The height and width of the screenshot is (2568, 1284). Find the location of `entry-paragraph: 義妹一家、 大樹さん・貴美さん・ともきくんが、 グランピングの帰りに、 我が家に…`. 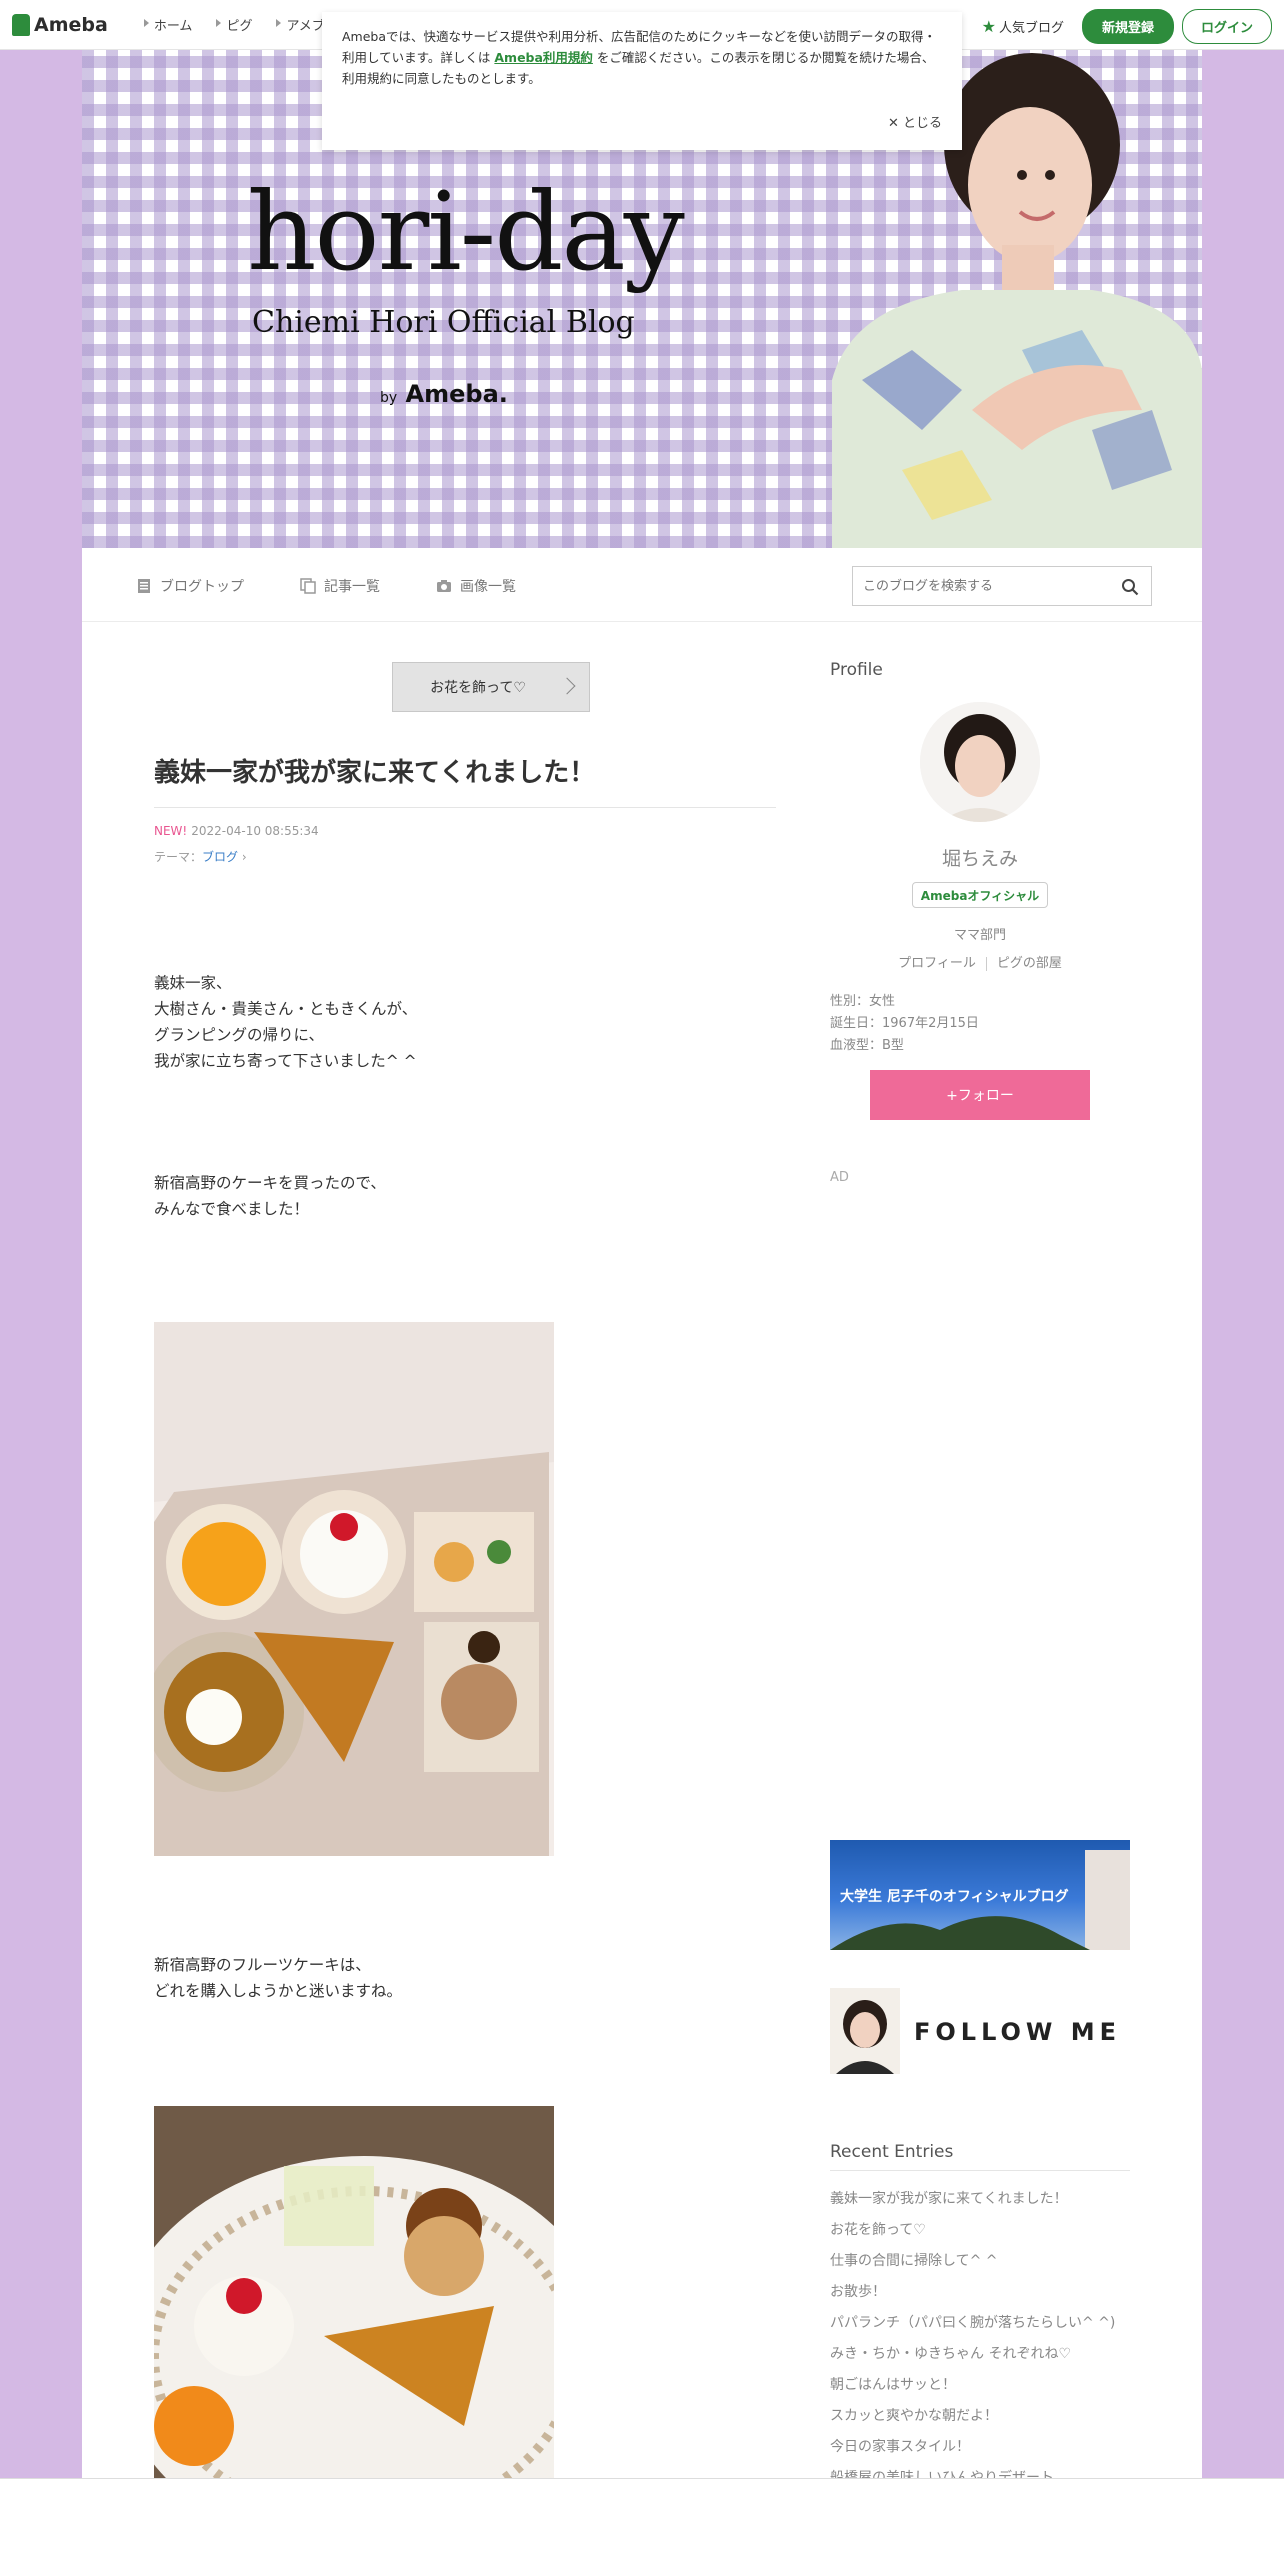

entry-paragraph: 義妹一家、 大樹さん・貴美さん・ともきくんが、 グランピングの帰りに、 我が家に… is located at coordinates (286, 1022).